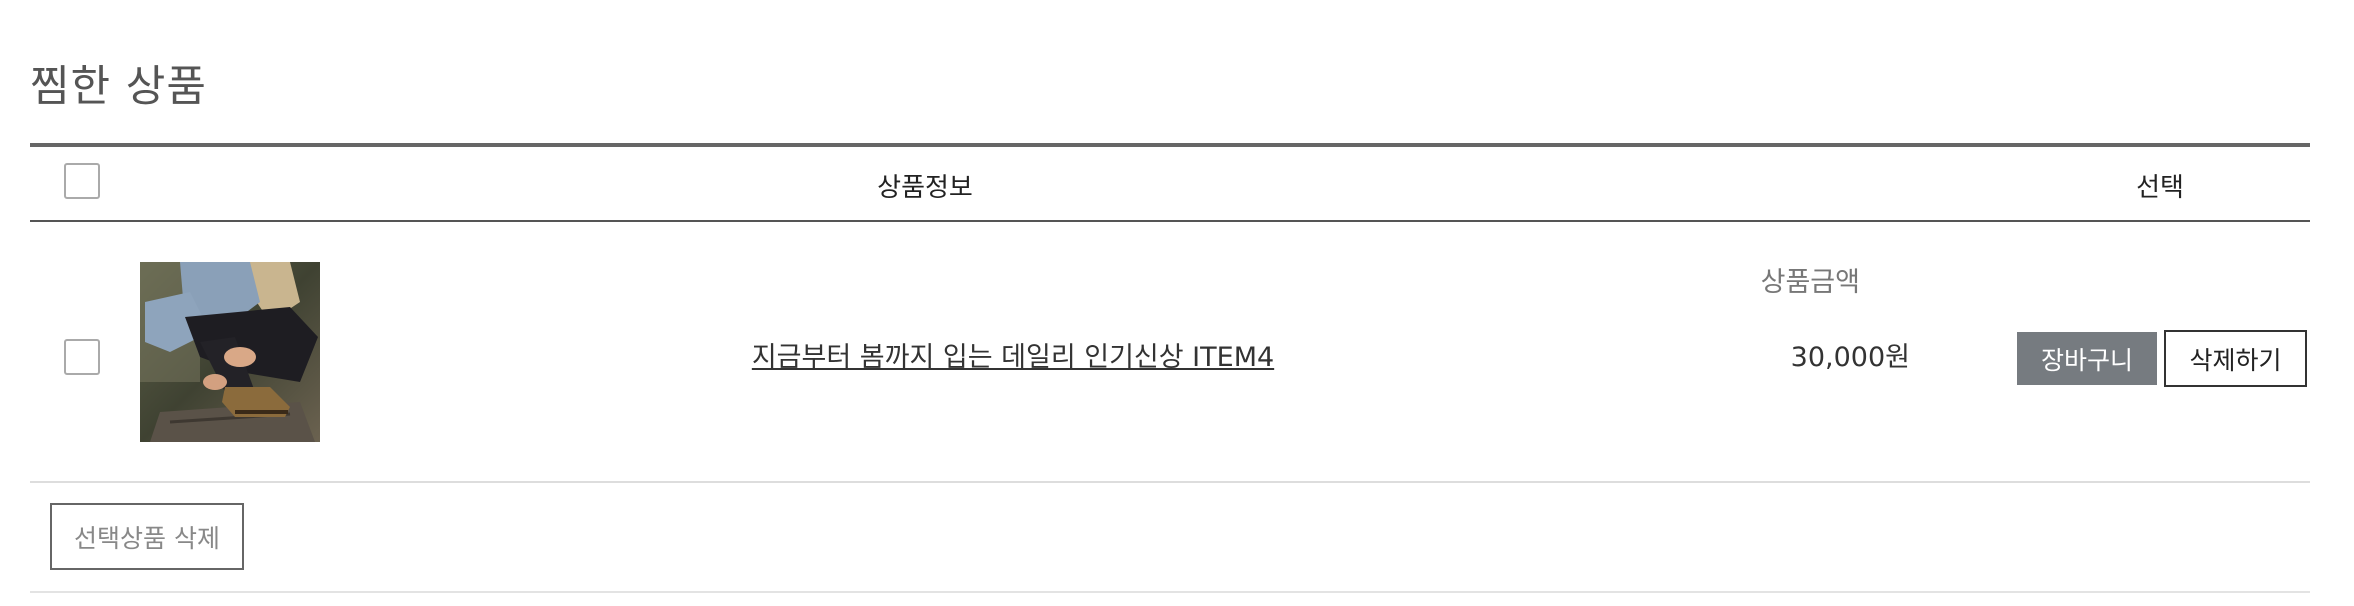 This screenshot has height=606, width=2354. I want to click on product-price: 30,000원, so click(1850, 357).